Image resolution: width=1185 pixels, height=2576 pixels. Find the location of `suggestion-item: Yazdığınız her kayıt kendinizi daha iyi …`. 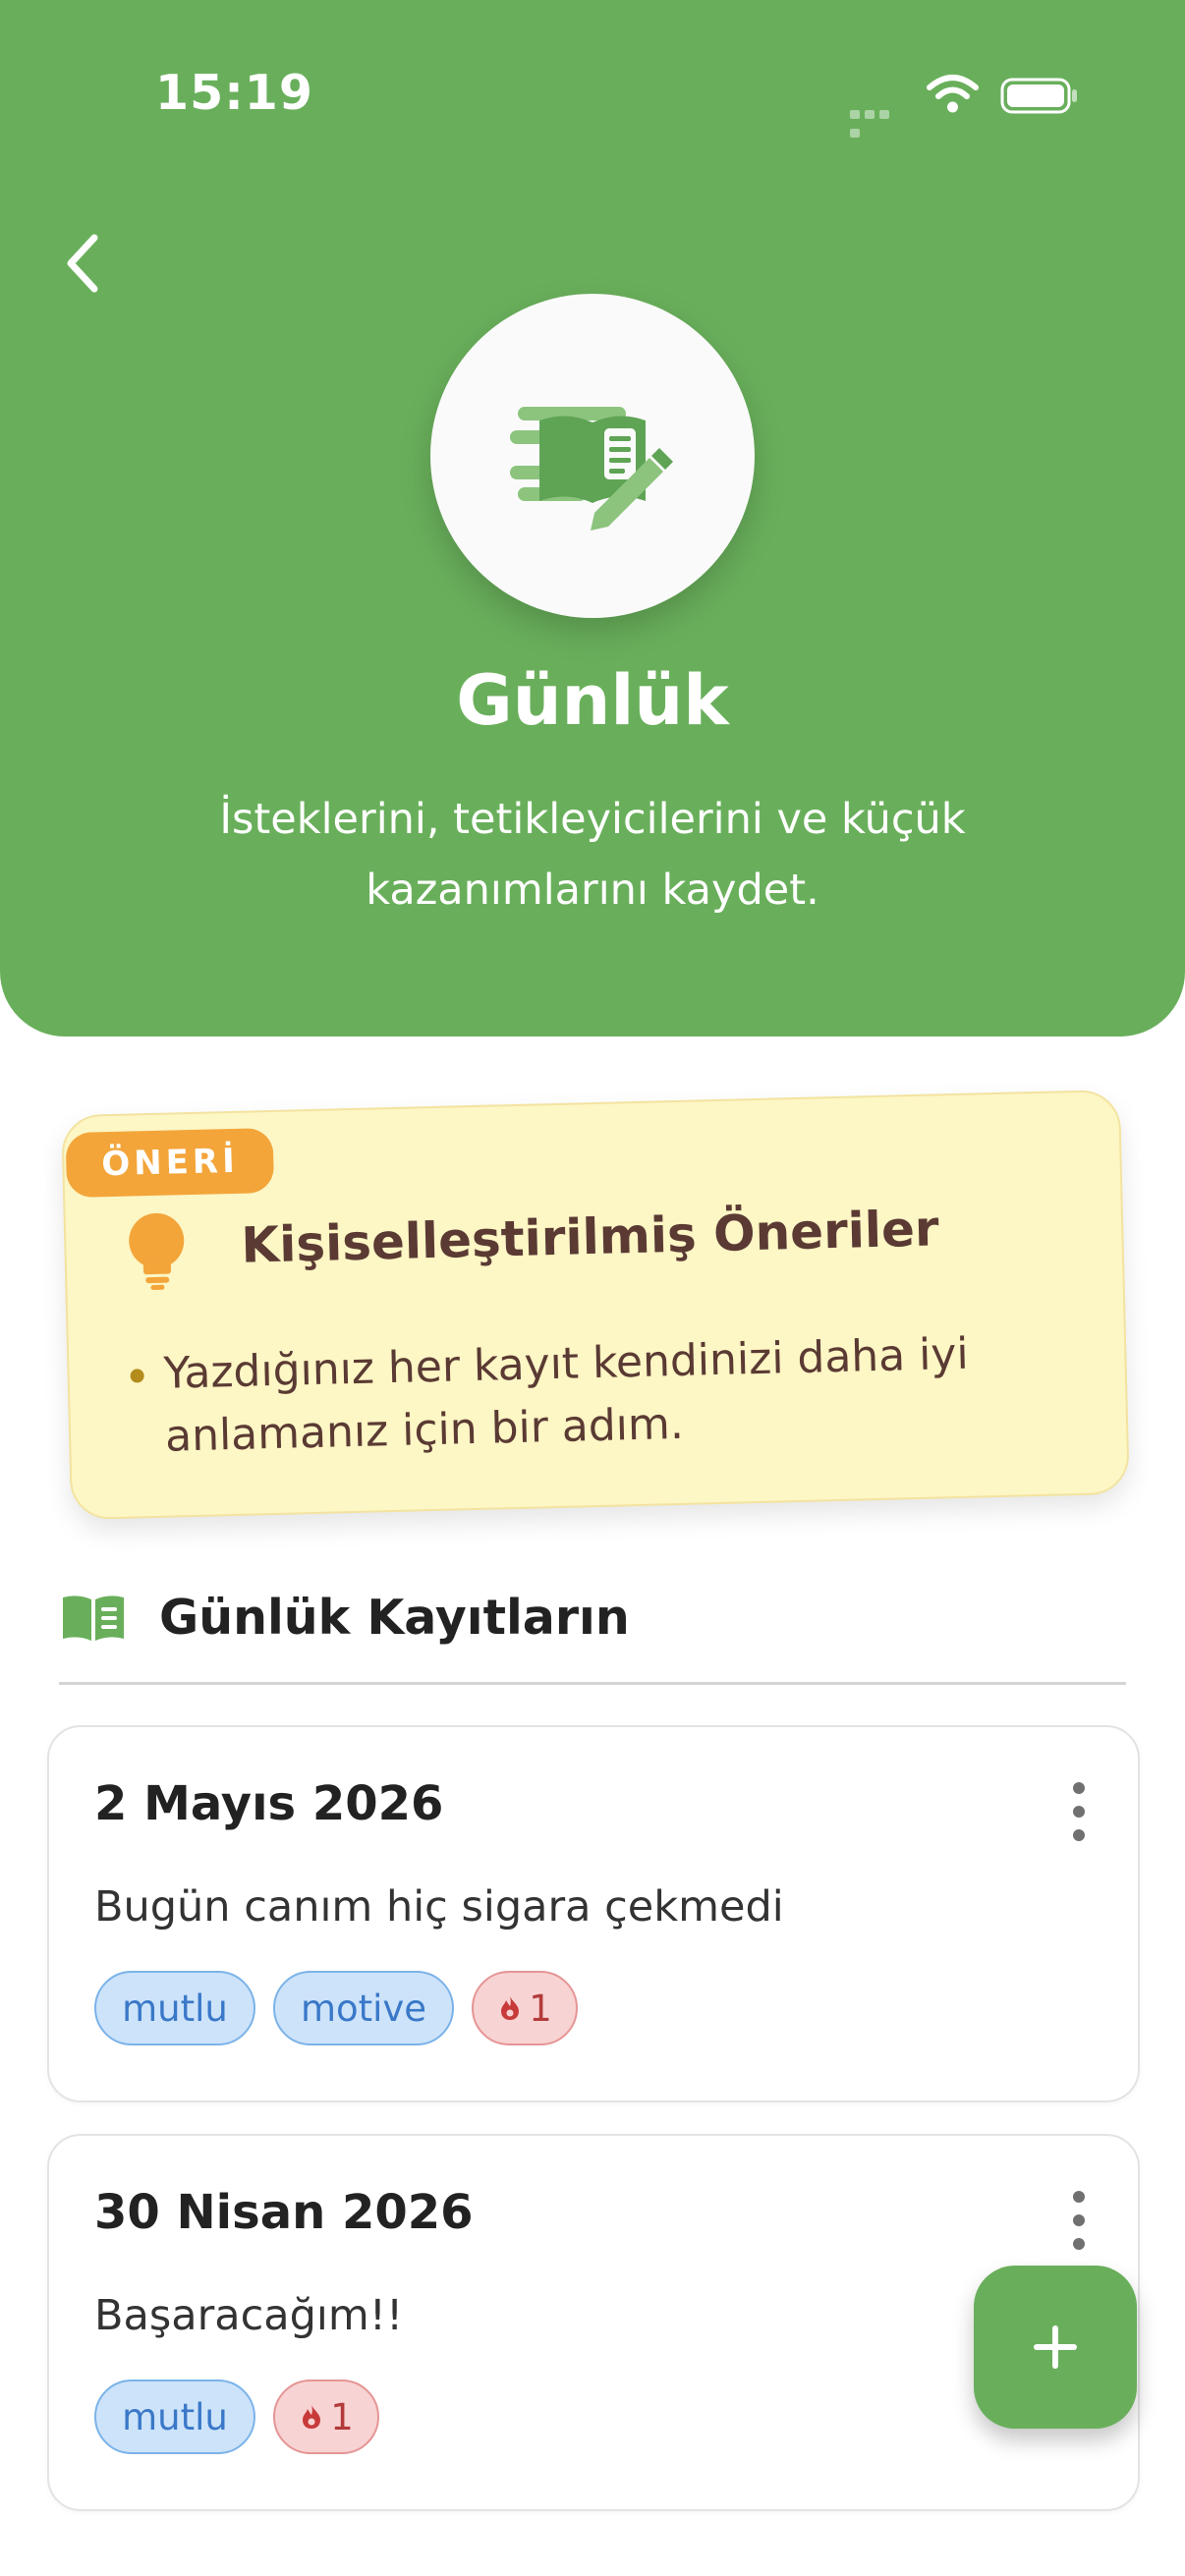

suggestion-item: Yazdığınız her kayıt kendinizi daha iyi … is located at coordinates (598, 1394).